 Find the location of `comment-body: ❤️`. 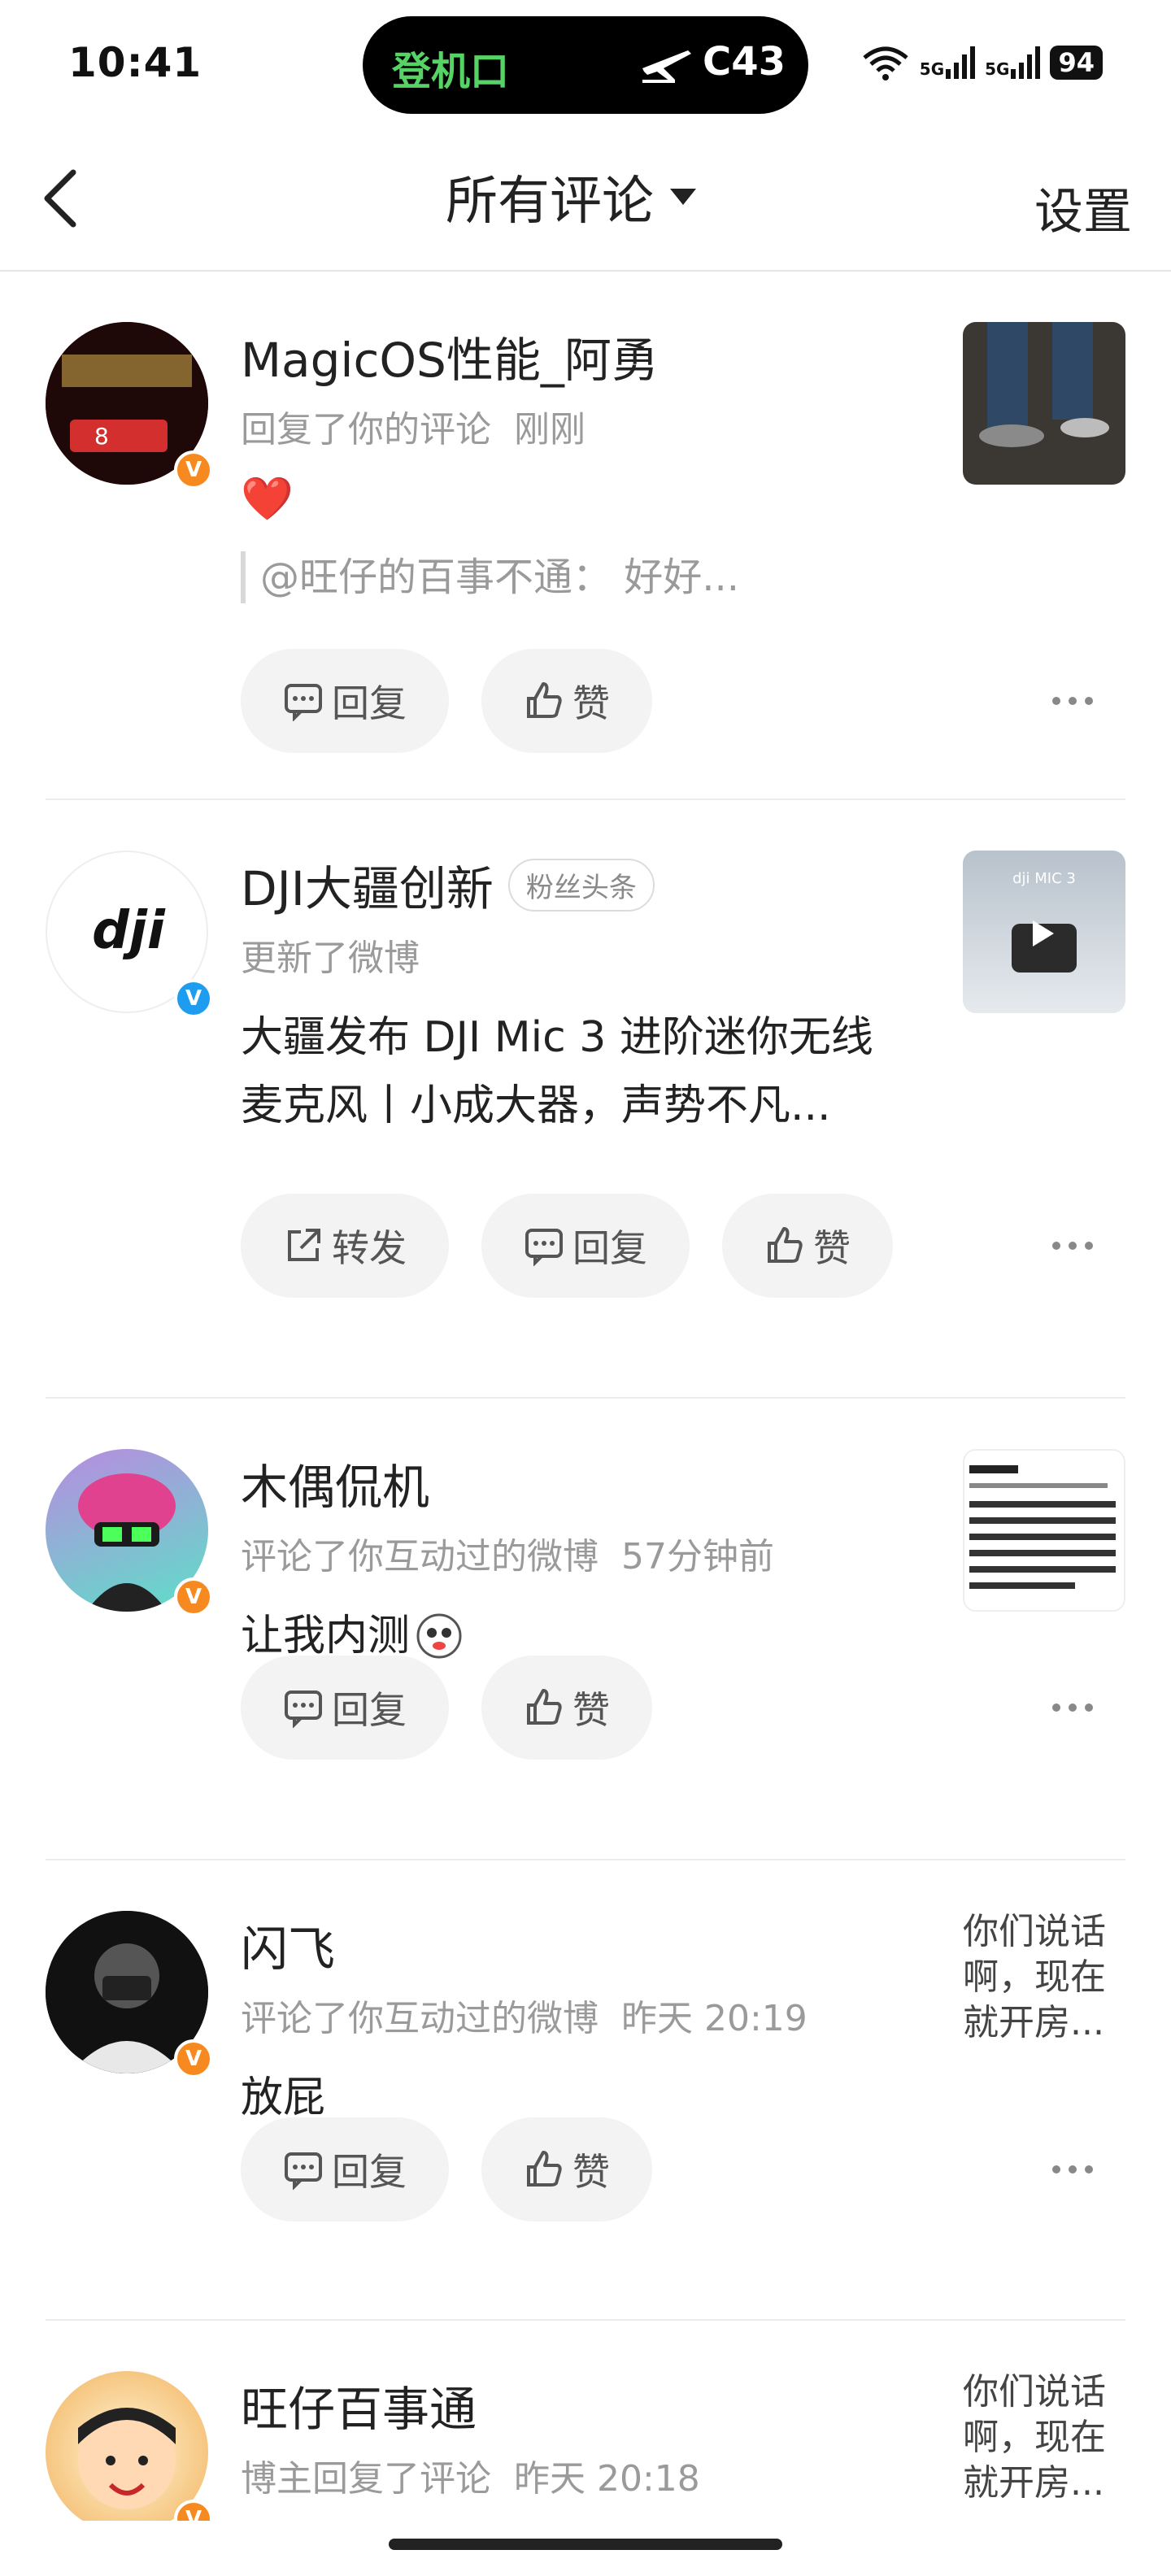

comment-body: ❤️ is located at coordinates (267, 499).